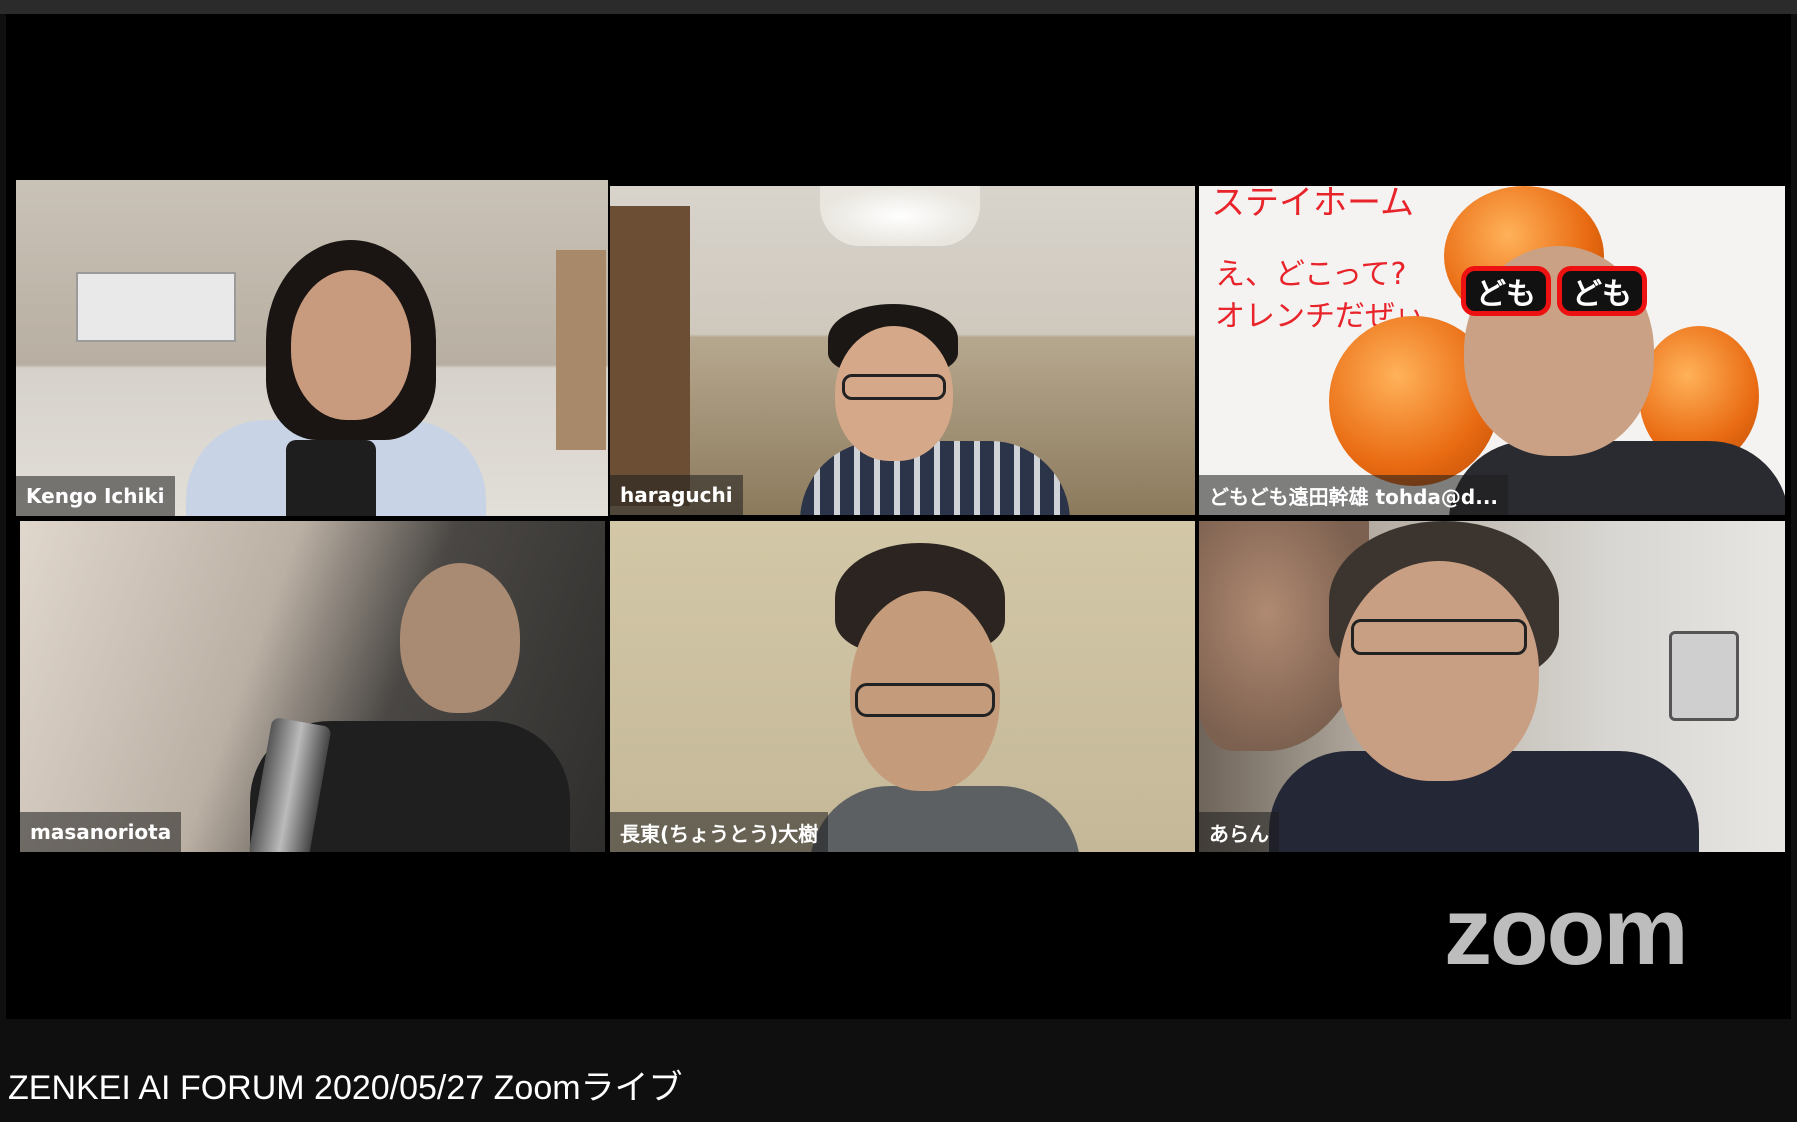 The height and width of the screenshot is (1122, 1797). I want to click on participant-name-label: 長東(ちょうとう)大樹, so click(719, 832).